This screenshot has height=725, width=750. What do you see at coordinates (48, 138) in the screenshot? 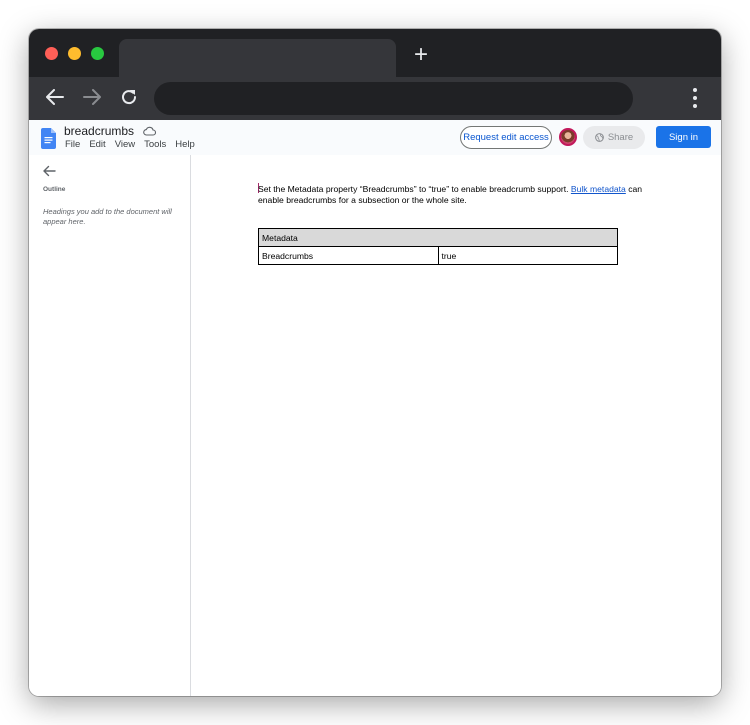
I see `google-docs-icon` at bounding box center [48, 138].